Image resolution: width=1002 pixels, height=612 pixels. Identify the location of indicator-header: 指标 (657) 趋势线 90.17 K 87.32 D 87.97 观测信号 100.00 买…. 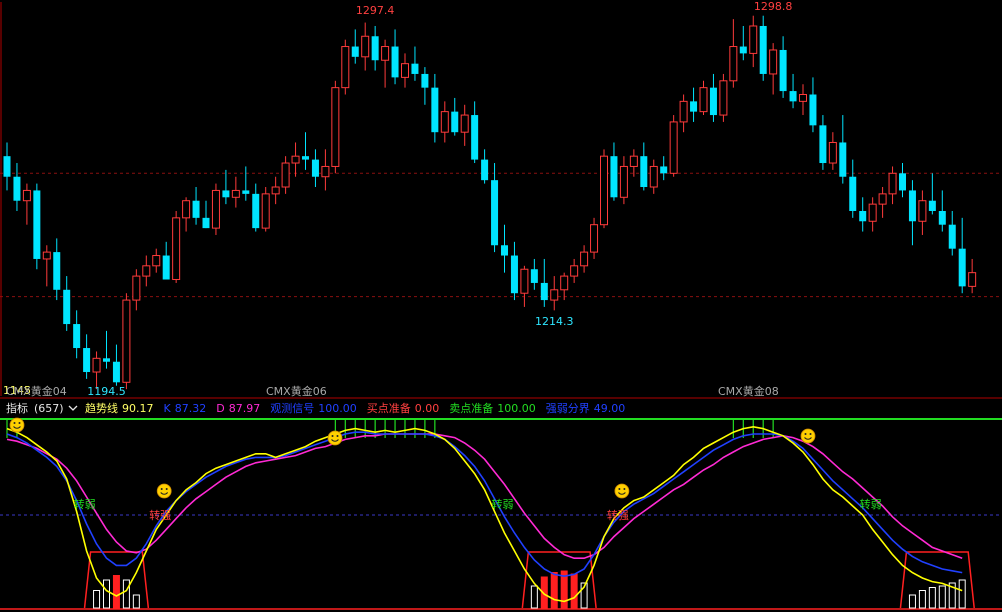
(315, 408).